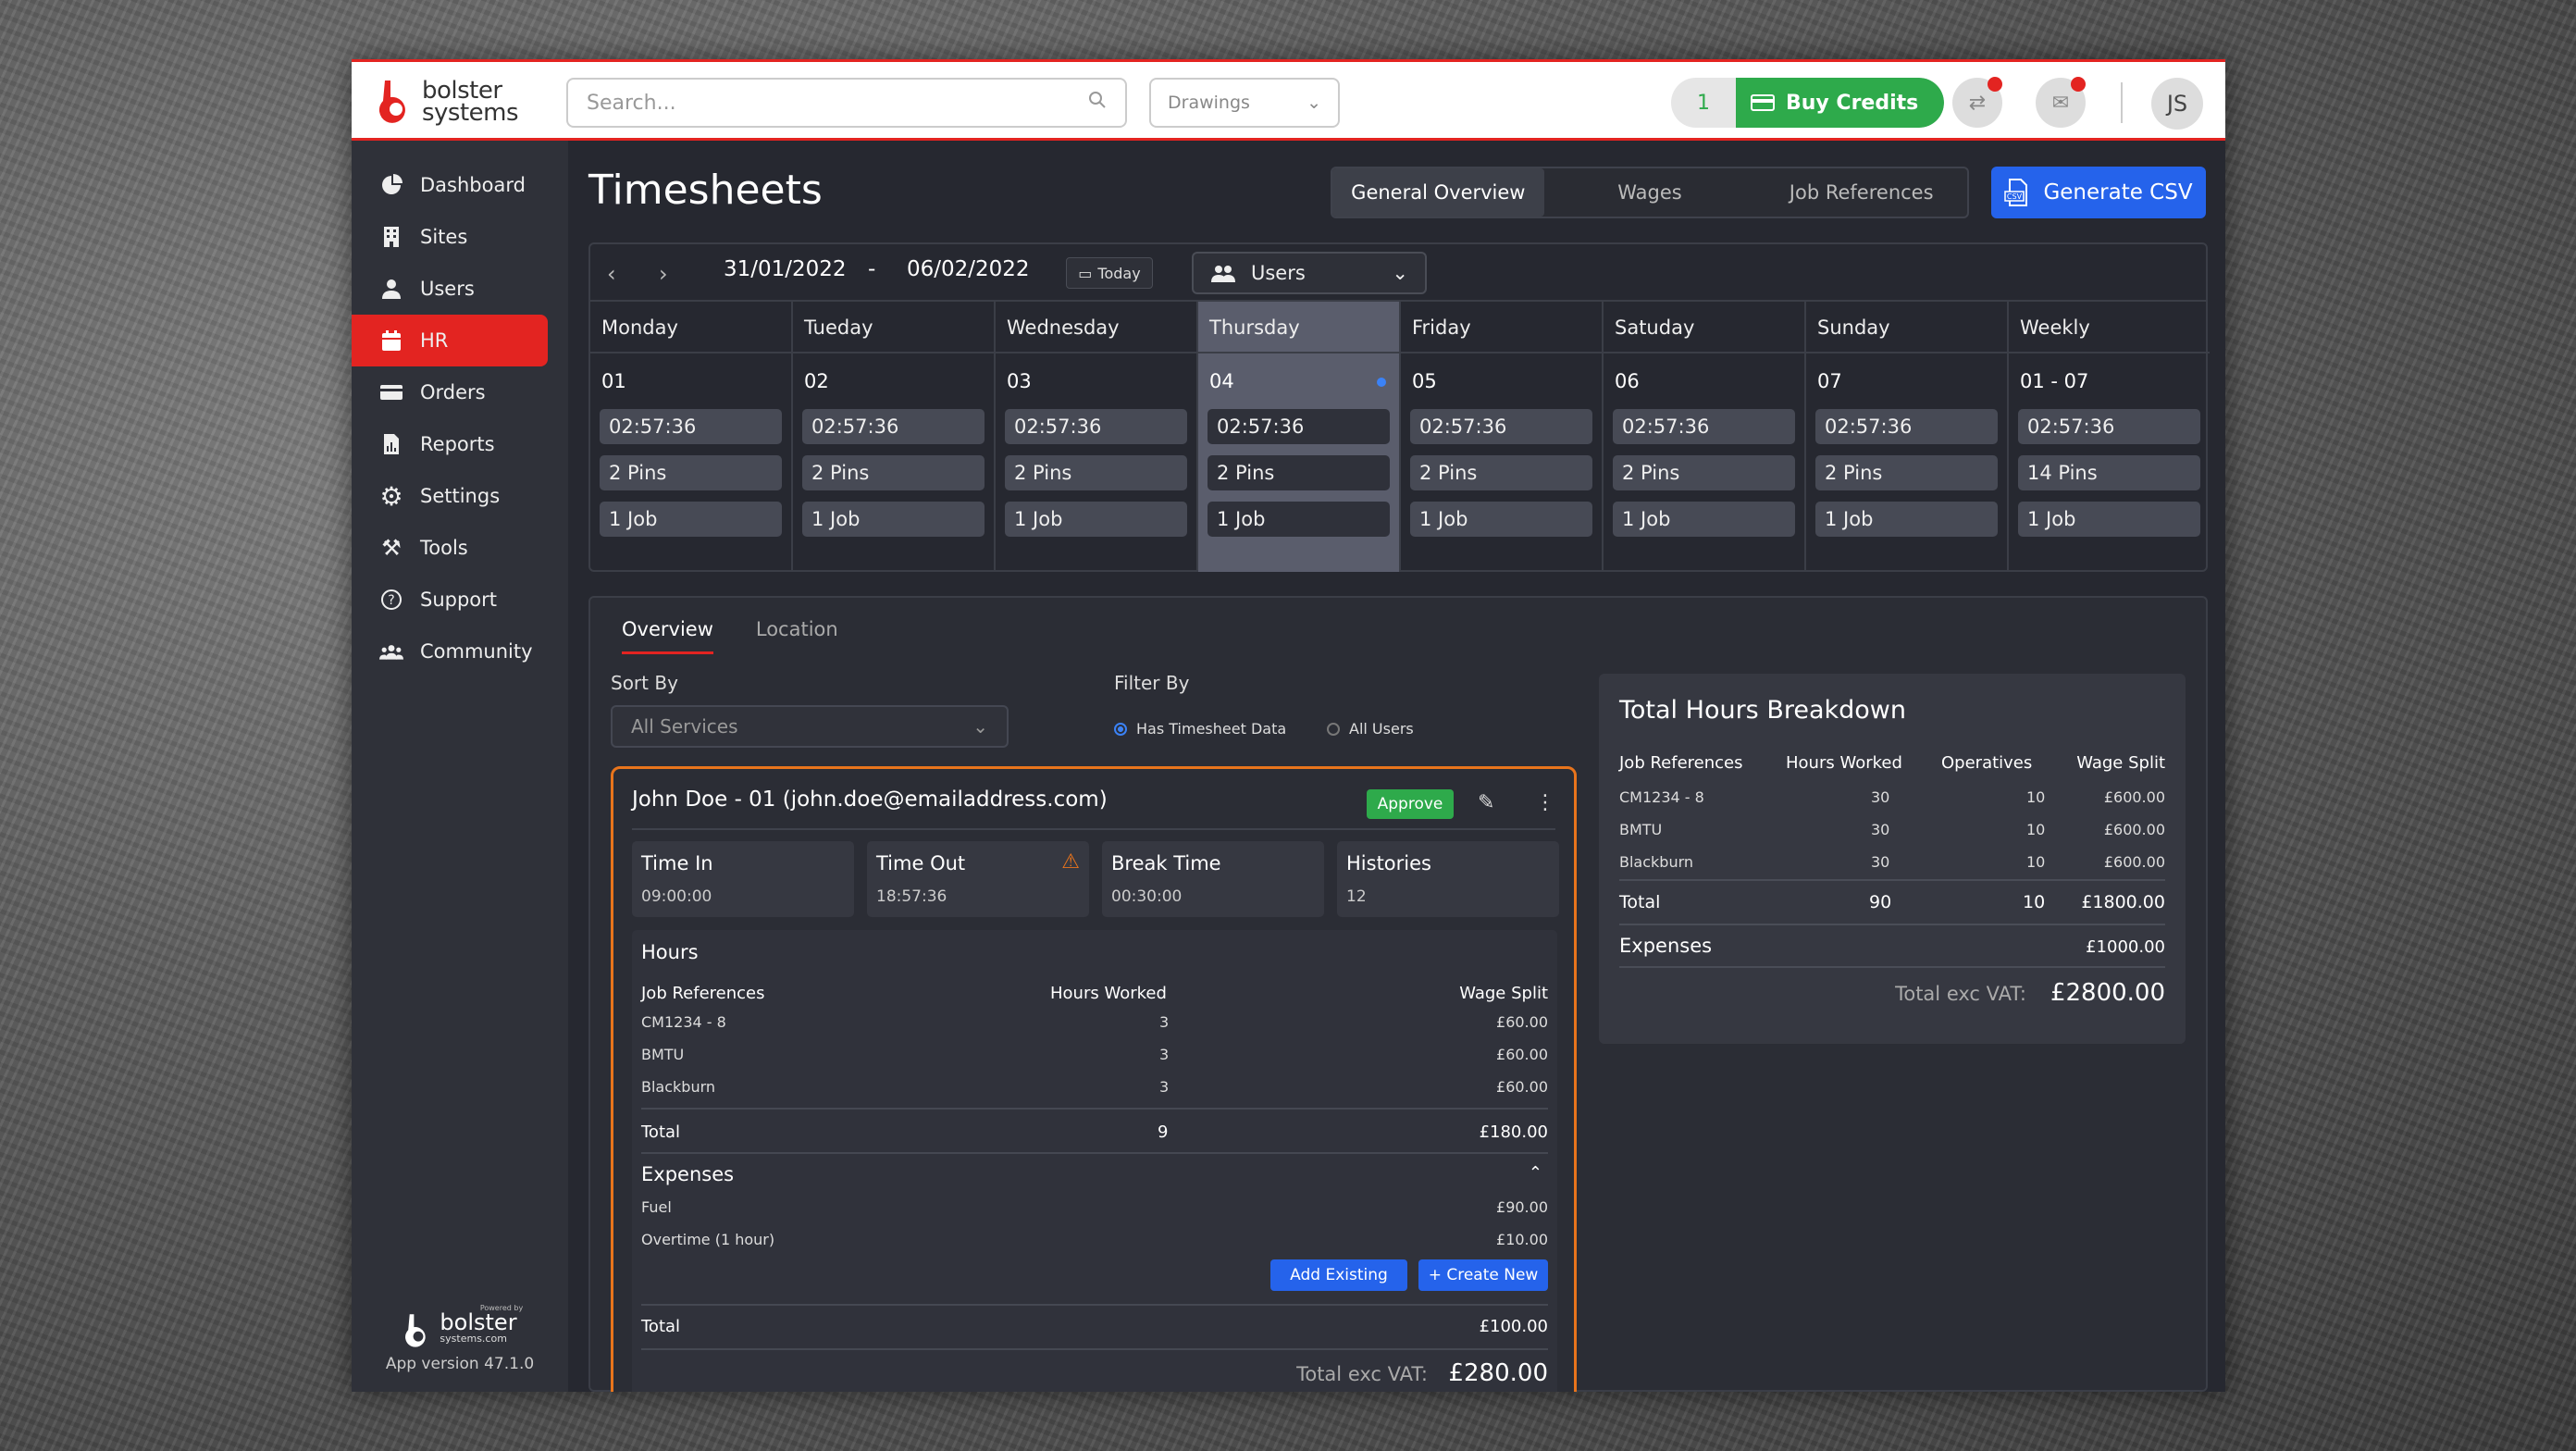 Image resolution: width=2576 pixels, height=1451 pixels. I want to click on approve-button: Approve, so click(1411, 804).